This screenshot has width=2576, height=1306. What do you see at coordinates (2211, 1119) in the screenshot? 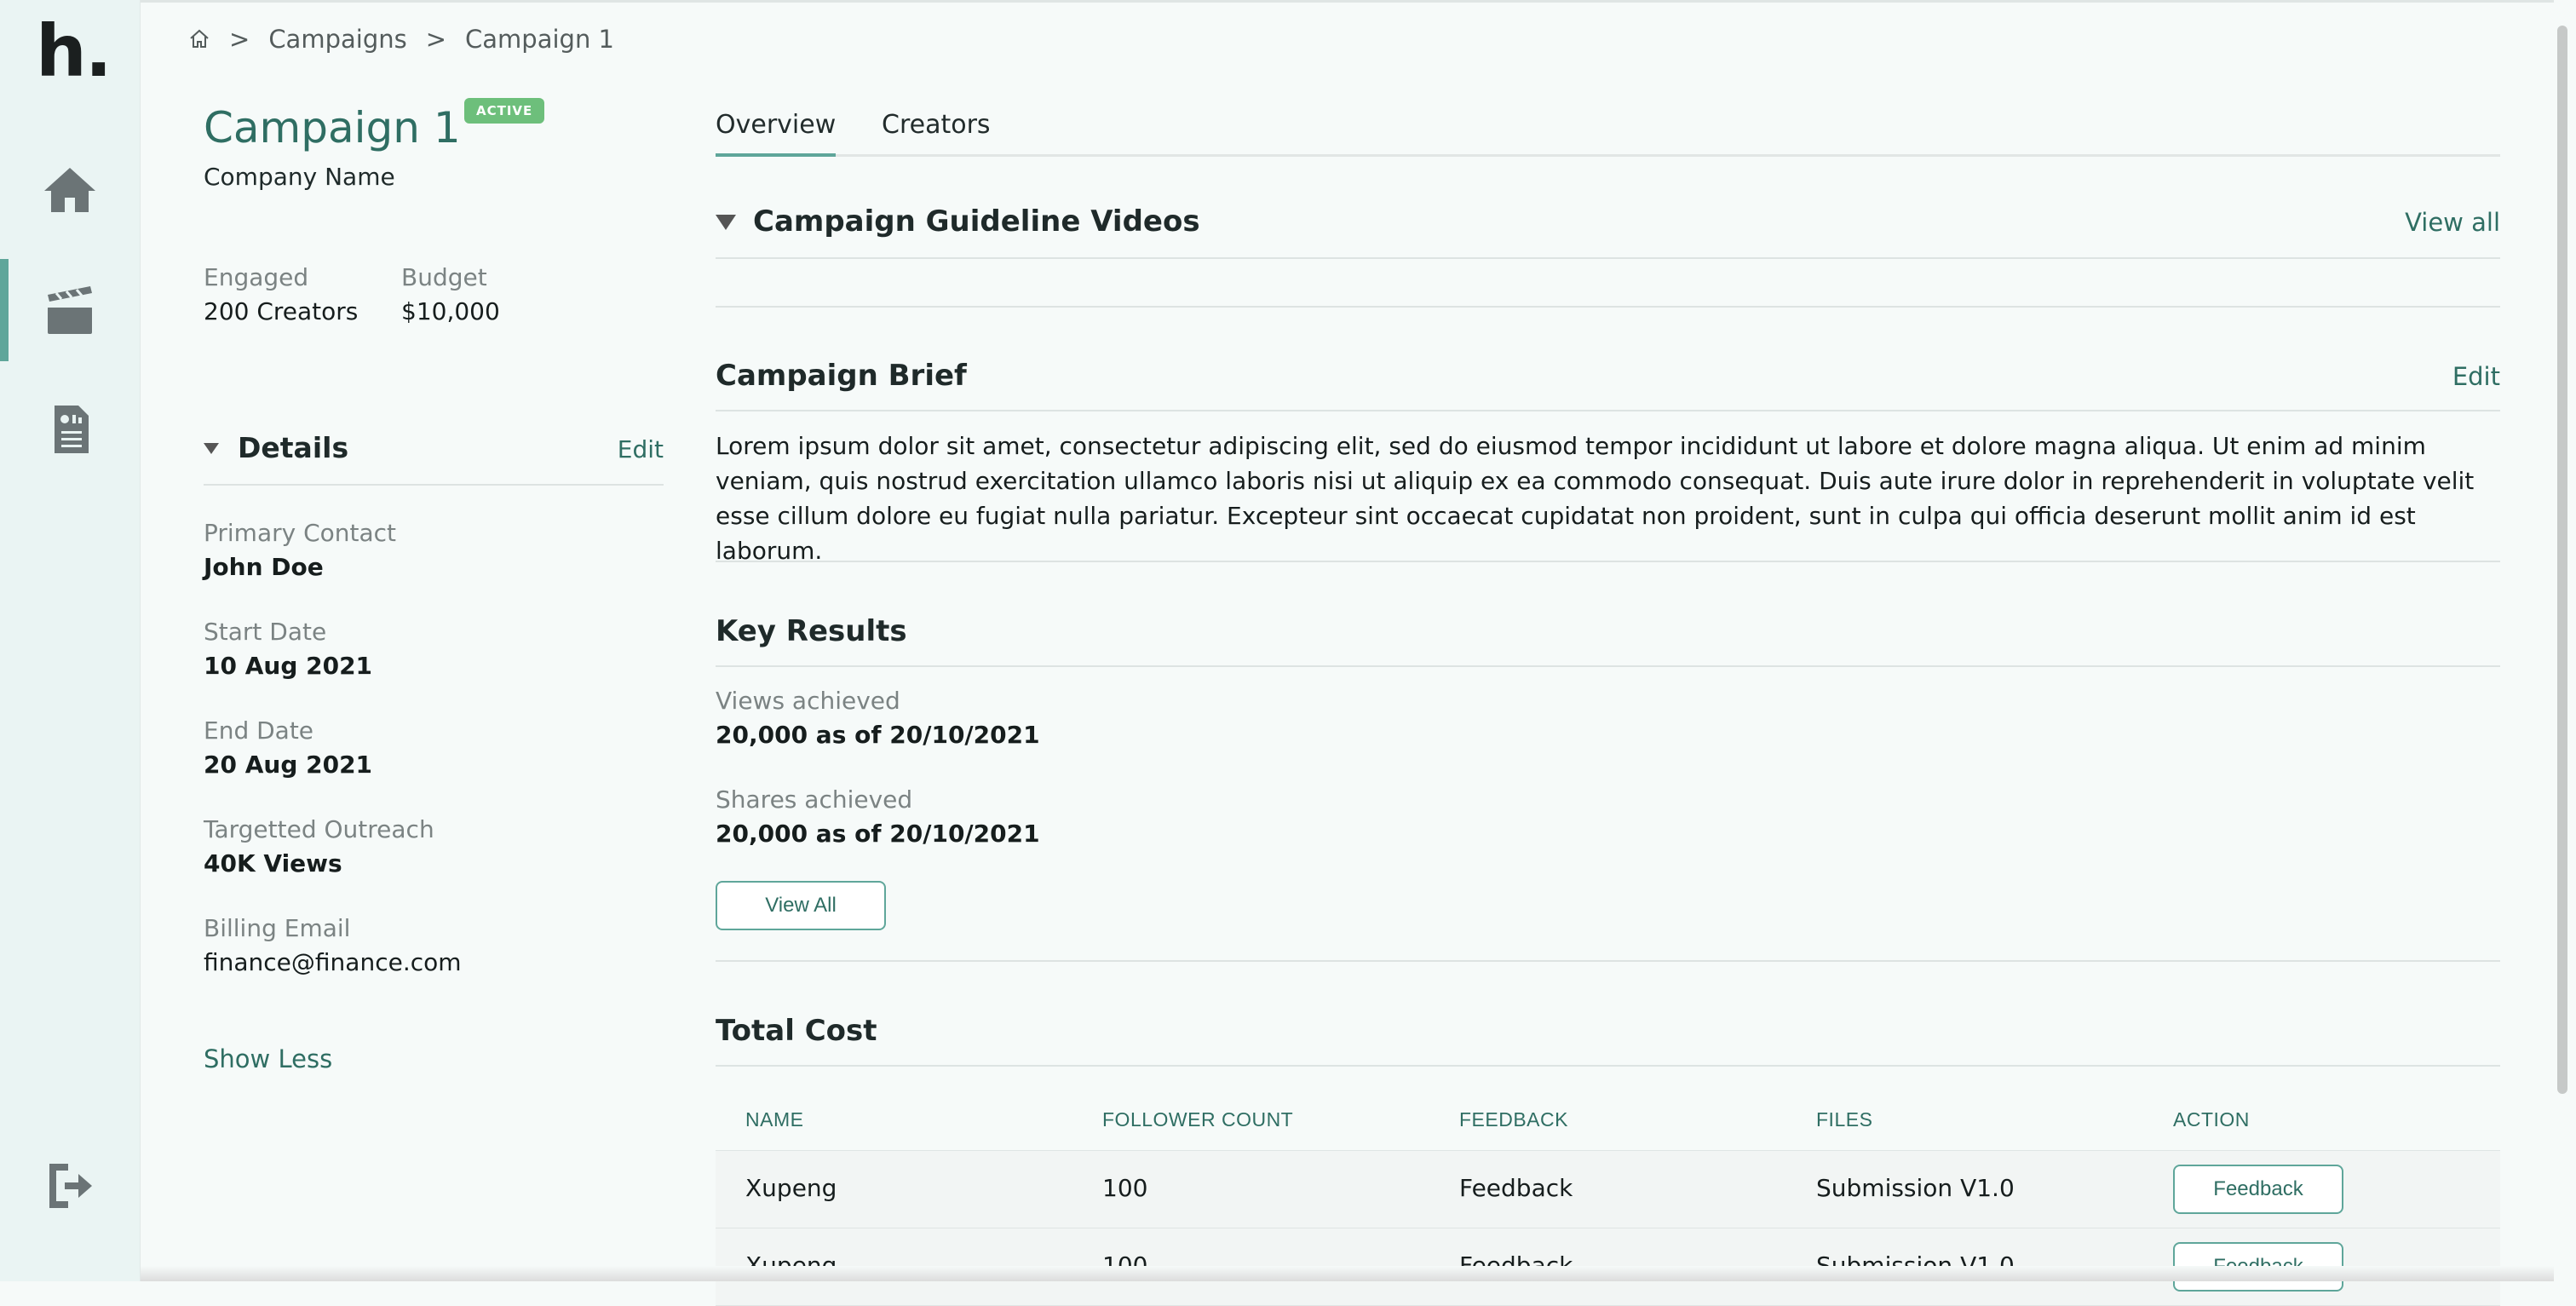
I see `column-header-action: ACTION` at bounding box center [2211, 1119].